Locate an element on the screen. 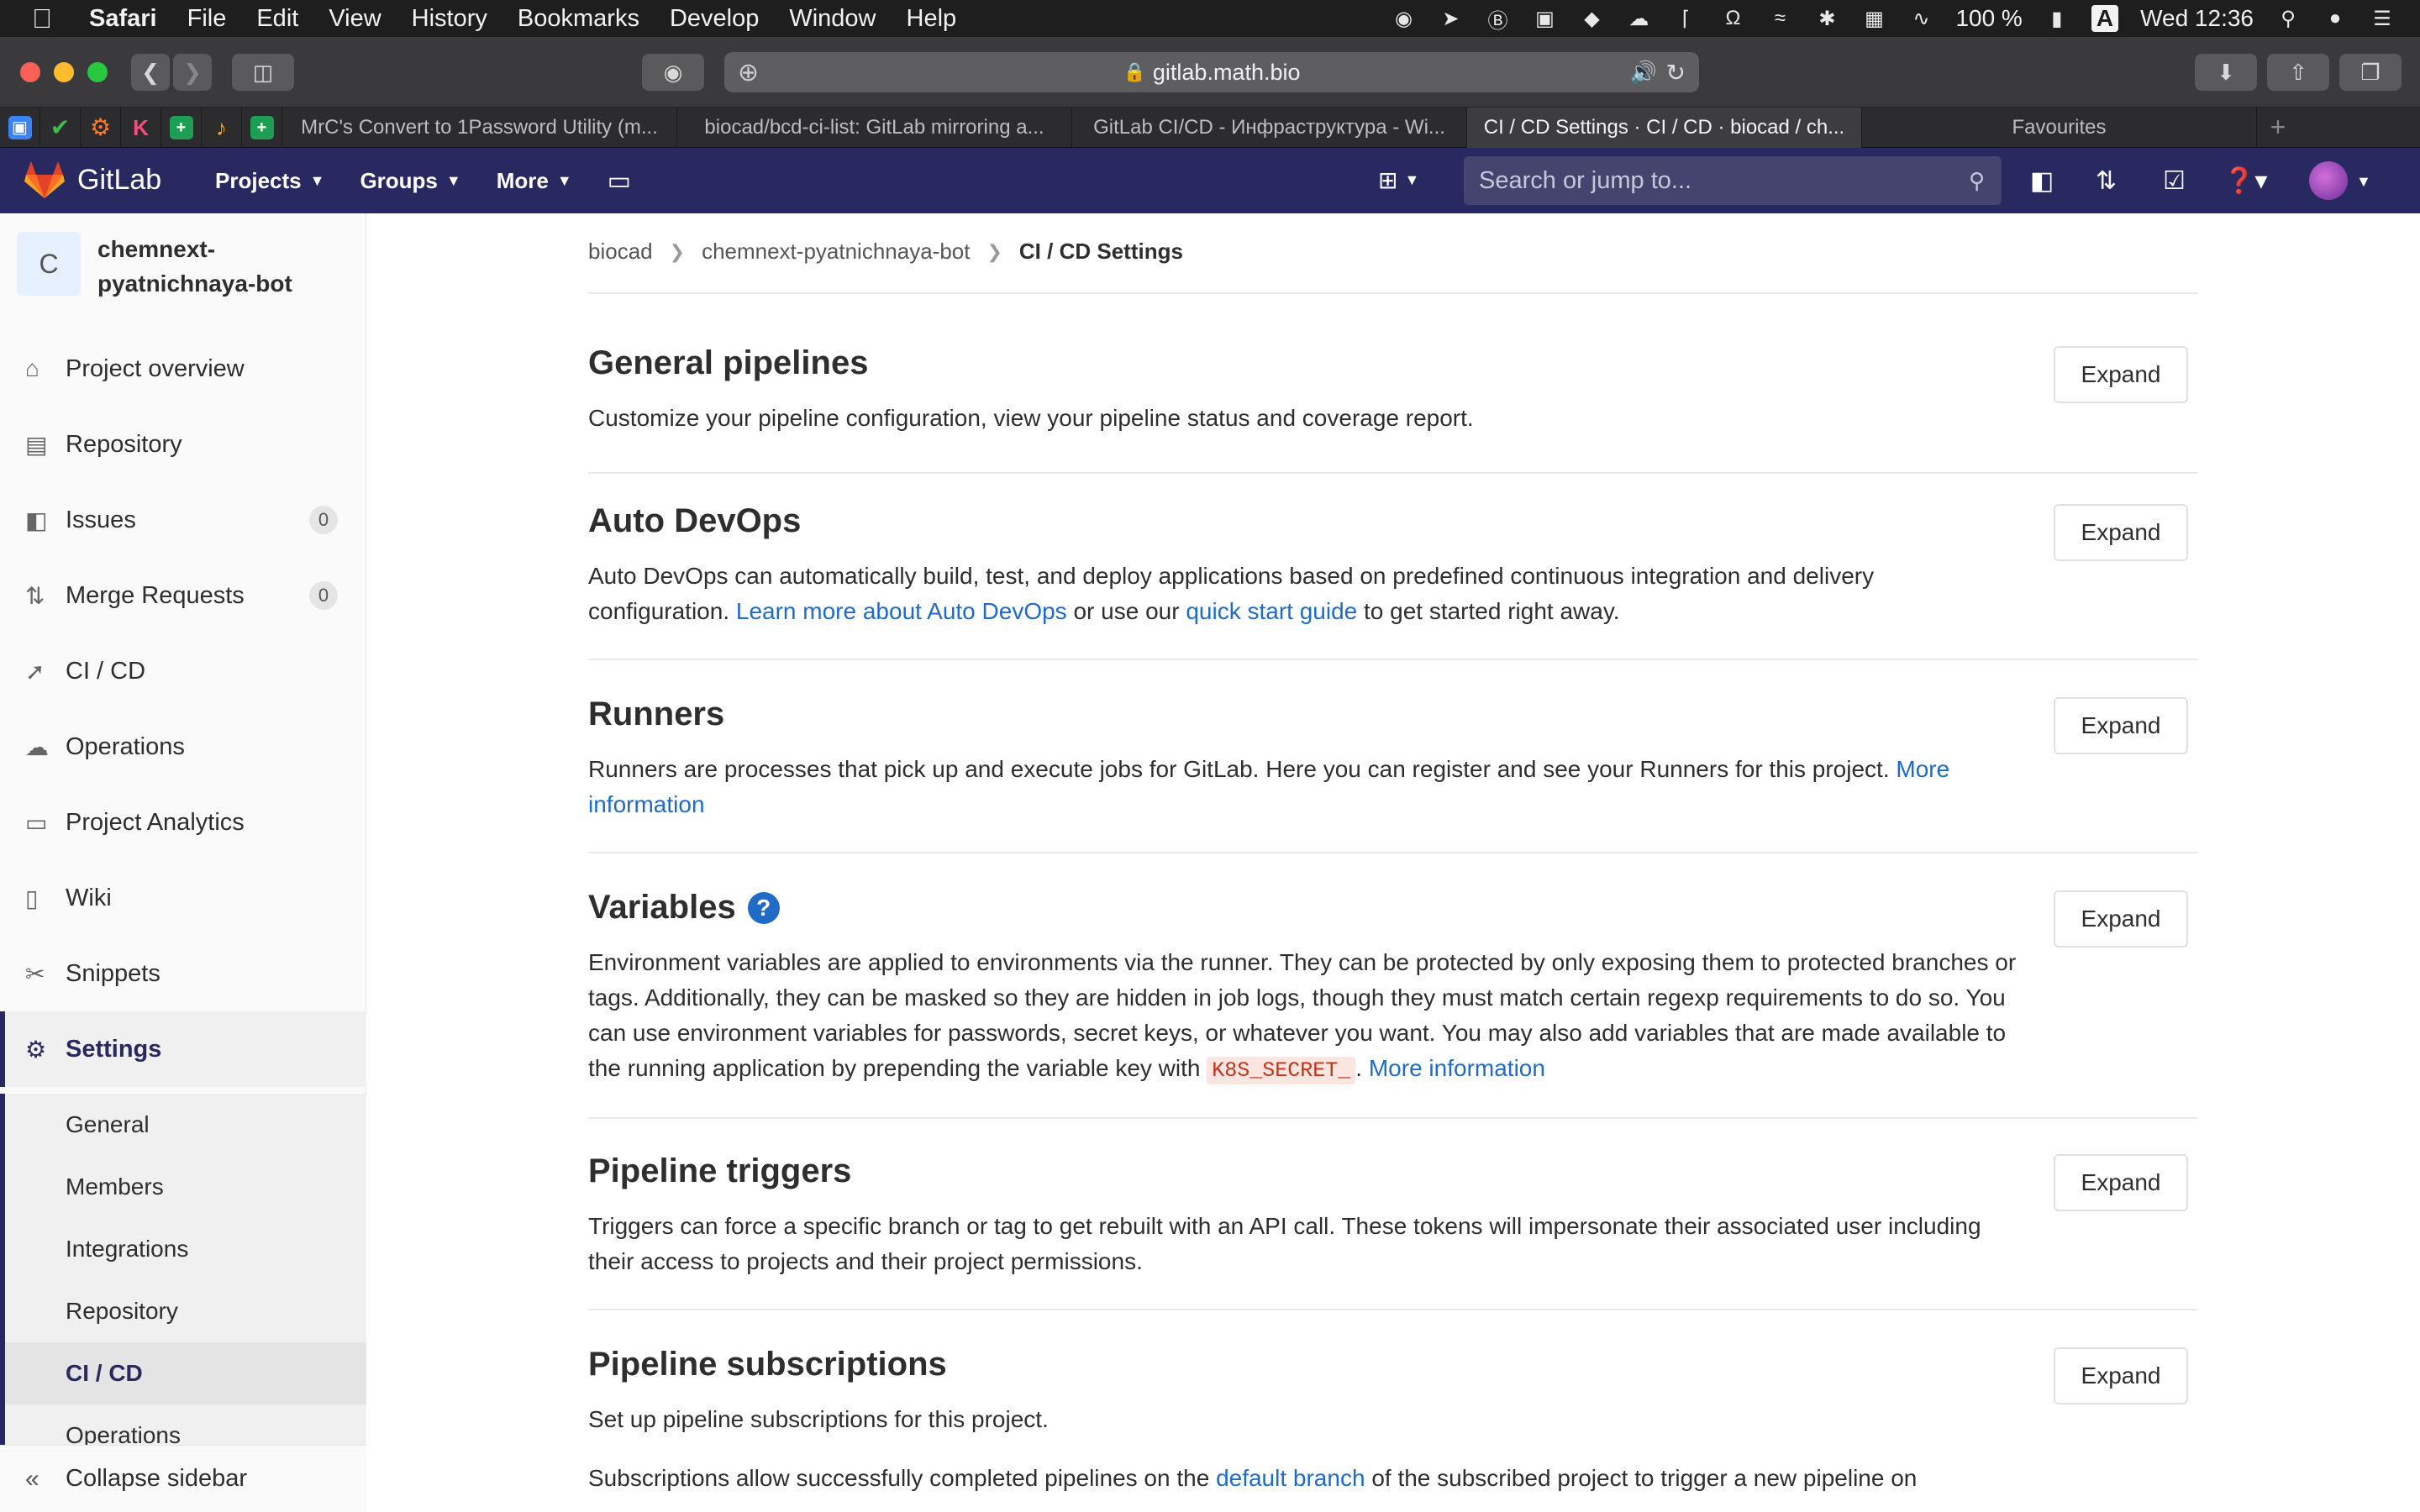  gitlab-logo: GitLab is located at coordinates (92, 180).